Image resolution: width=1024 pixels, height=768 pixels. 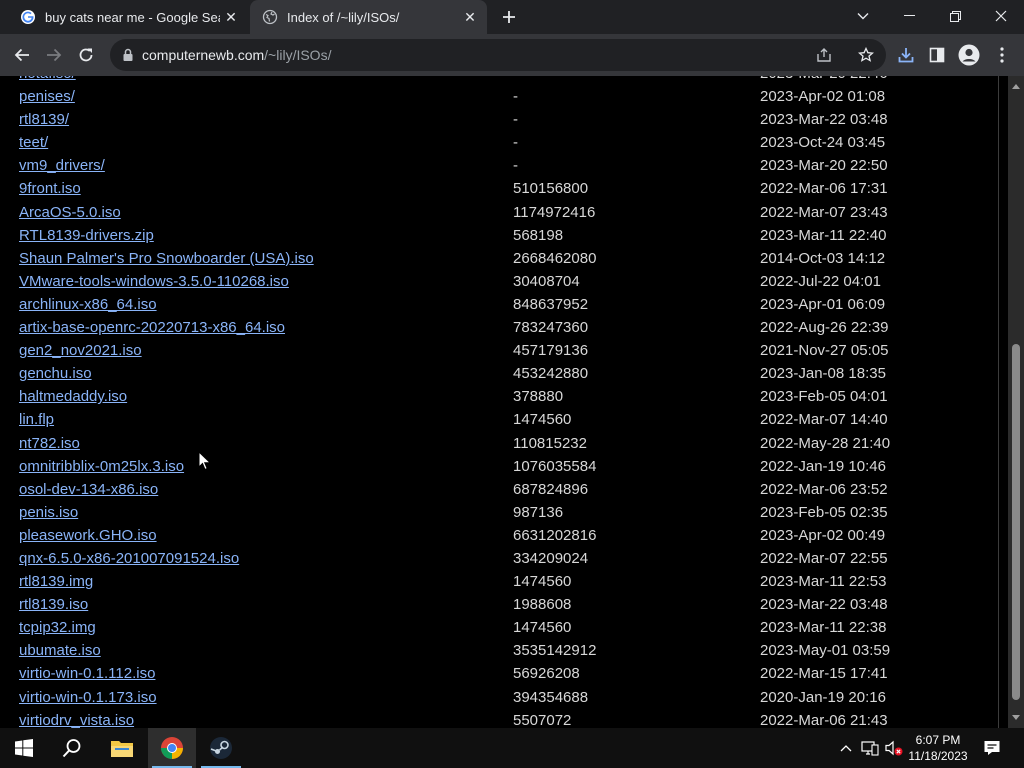 What do you see at coordinates (1016, 718) in the screenshot?
I see `scroll-down-arrow` at bounding box center [1016, 718].